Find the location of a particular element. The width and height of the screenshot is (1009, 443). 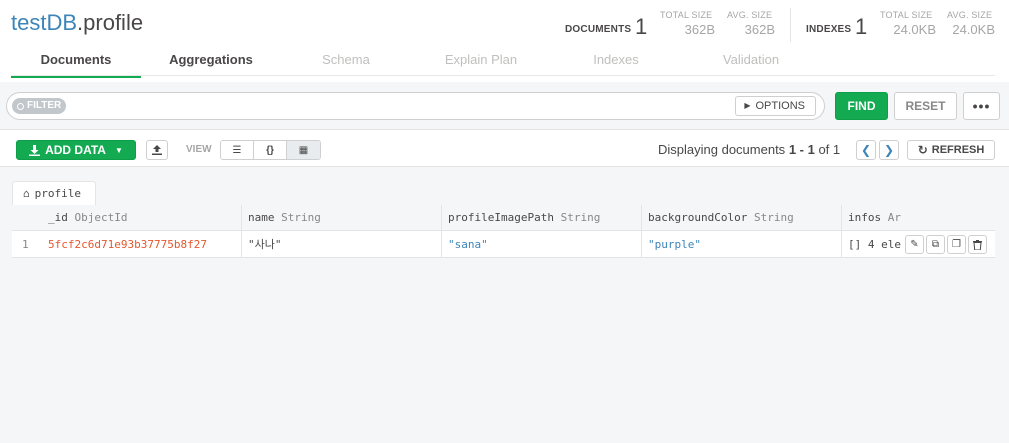

documents-label: DOCUMENTS is located at coordinates (598, 29).